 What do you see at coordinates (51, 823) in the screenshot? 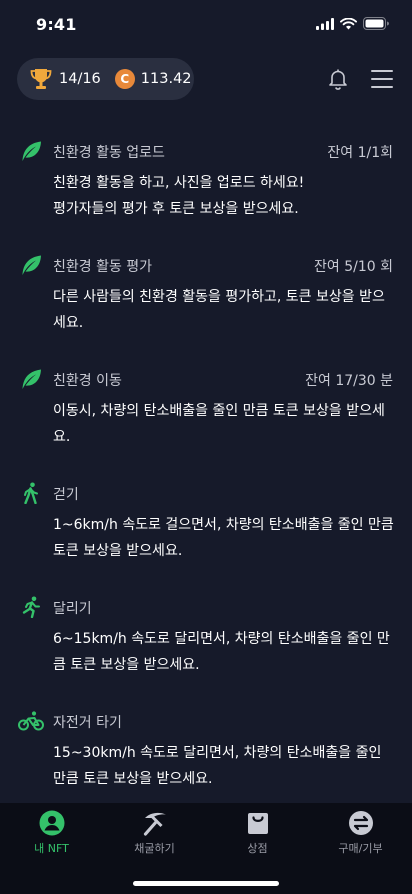
I see `user-icon` at bounding box center [51, 823].